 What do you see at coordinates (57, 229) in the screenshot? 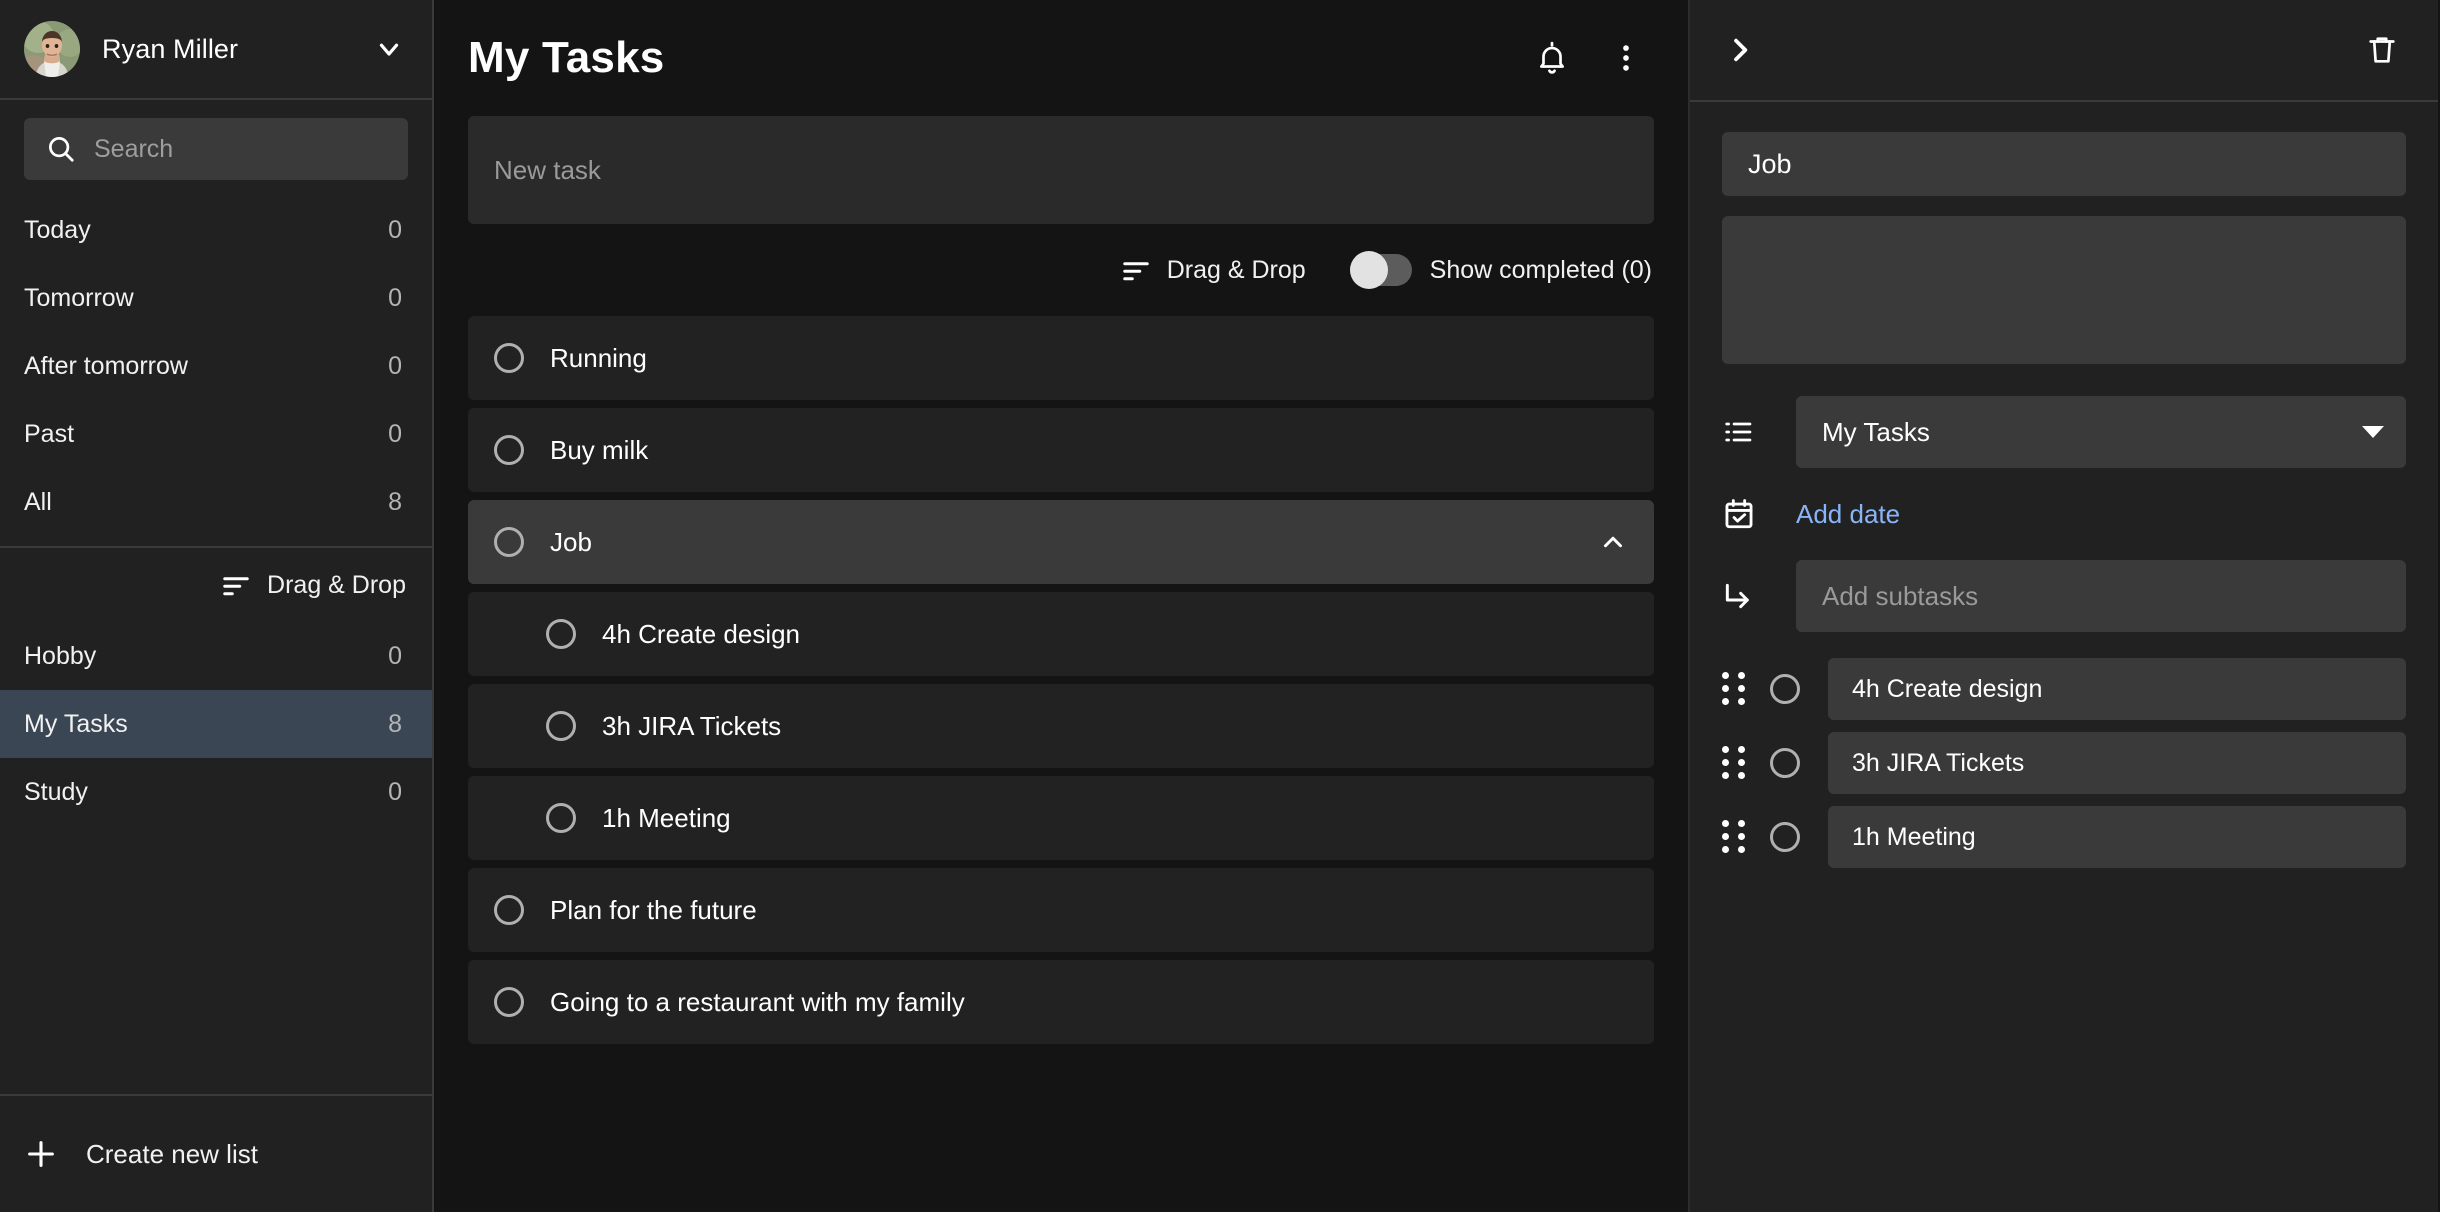
I see `sidebar-item-label: Today` at bounding box center [57, 229].